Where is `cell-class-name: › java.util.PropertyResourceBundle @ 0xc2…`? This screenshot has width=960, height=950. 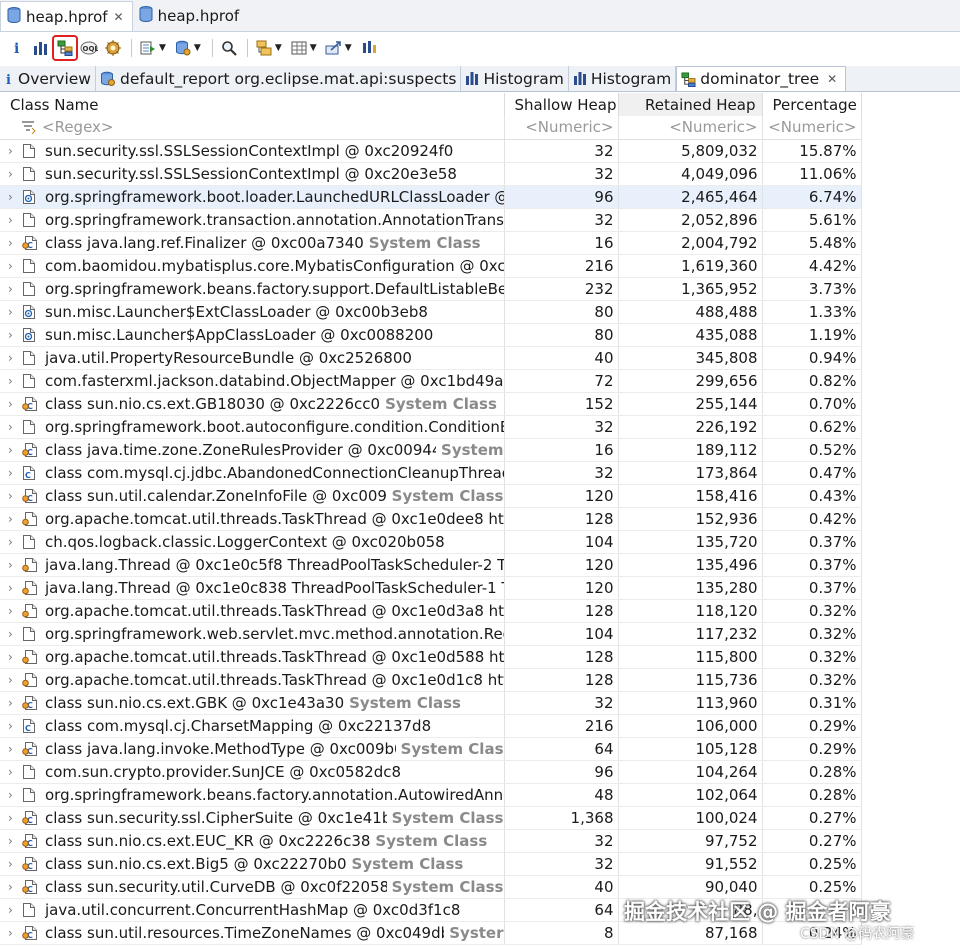 cell-class-name: › java.util.PropertyResourceBundle @ 0xc2… is located at coordinates (252, 358).